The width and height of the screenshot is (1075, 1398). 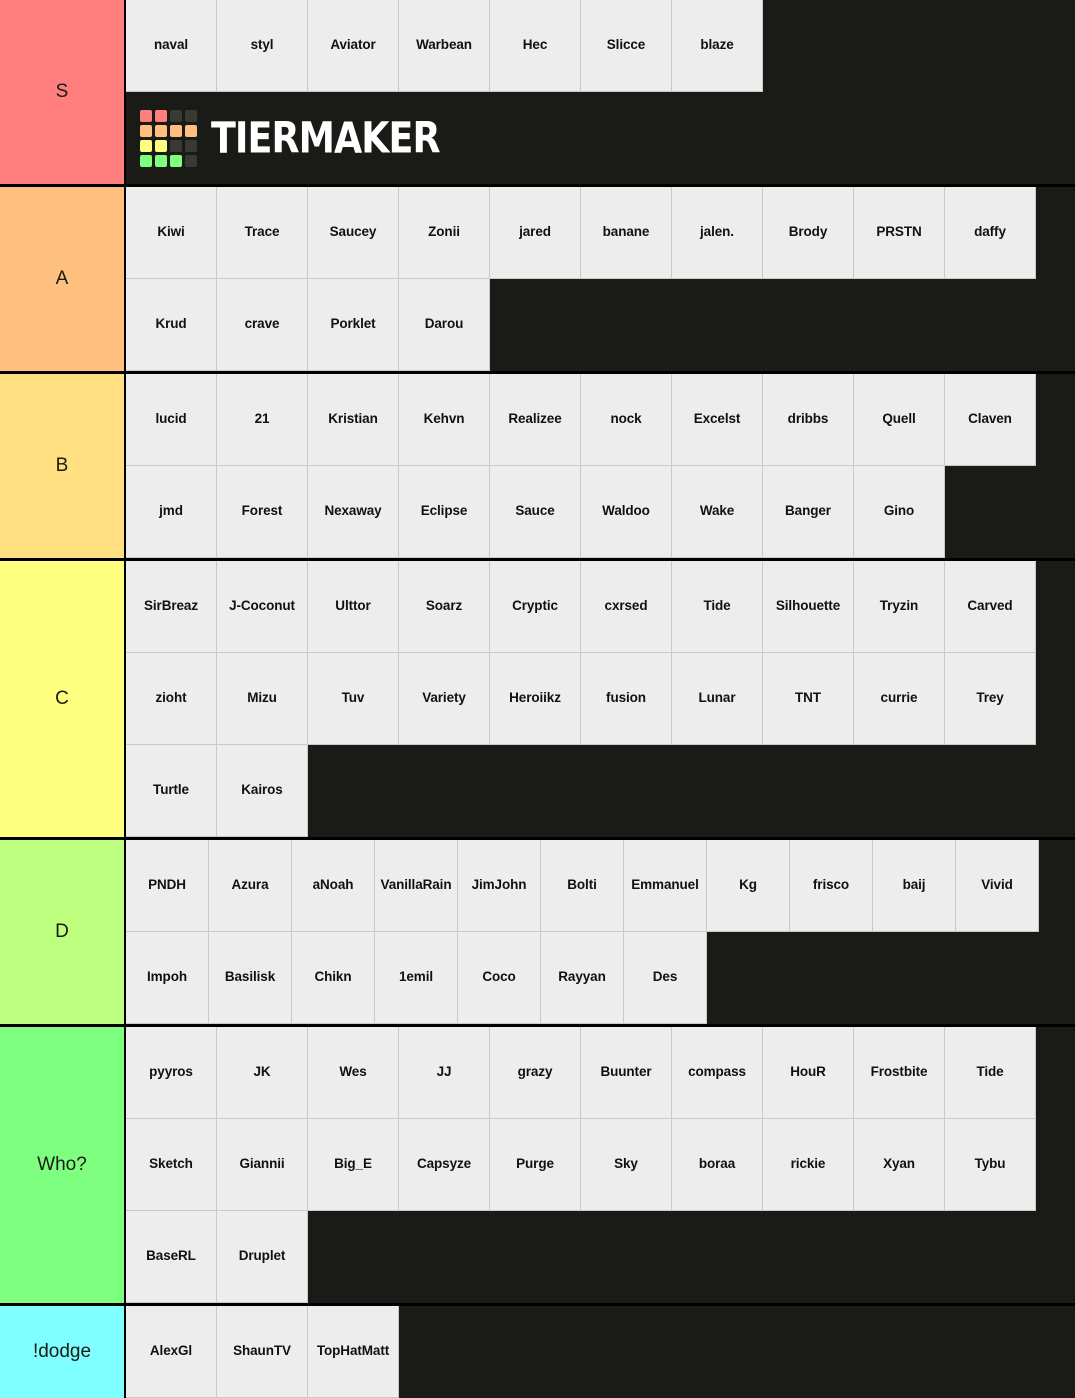 What do you see at coordinates (499, 978) in the screenshot?
I see `tier-item: Coco` at bounding box center [499, 978].